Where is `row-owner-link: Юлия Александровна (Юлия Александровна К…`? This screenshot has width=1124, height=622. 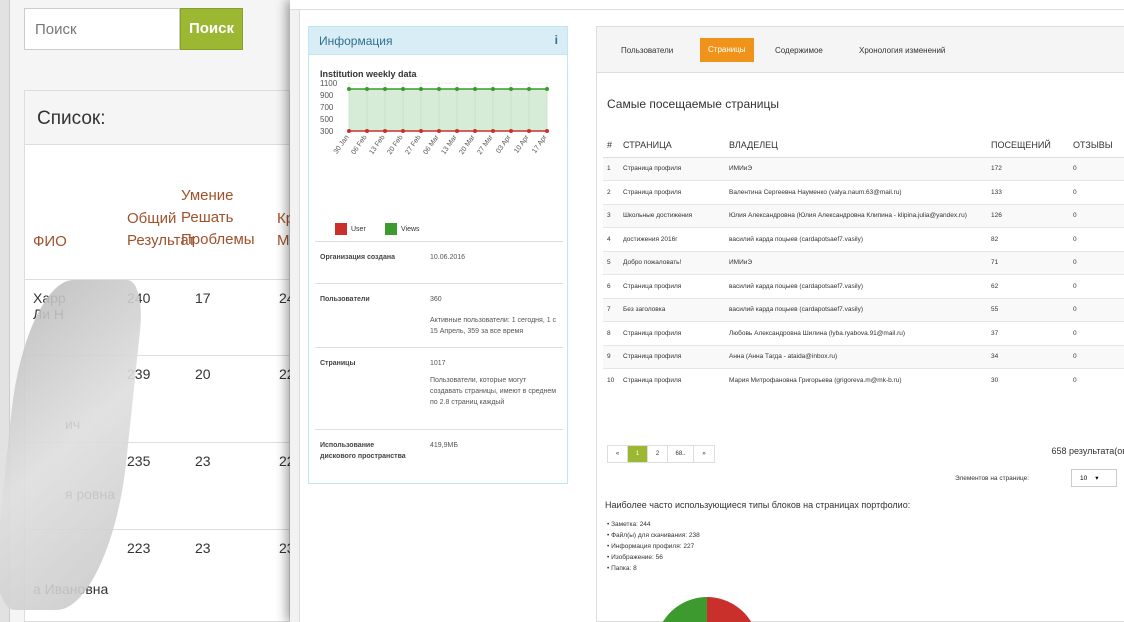 row-owner-link: Юлия Александровна (Юлия Александровна К… is located at coordinates (856, 215).